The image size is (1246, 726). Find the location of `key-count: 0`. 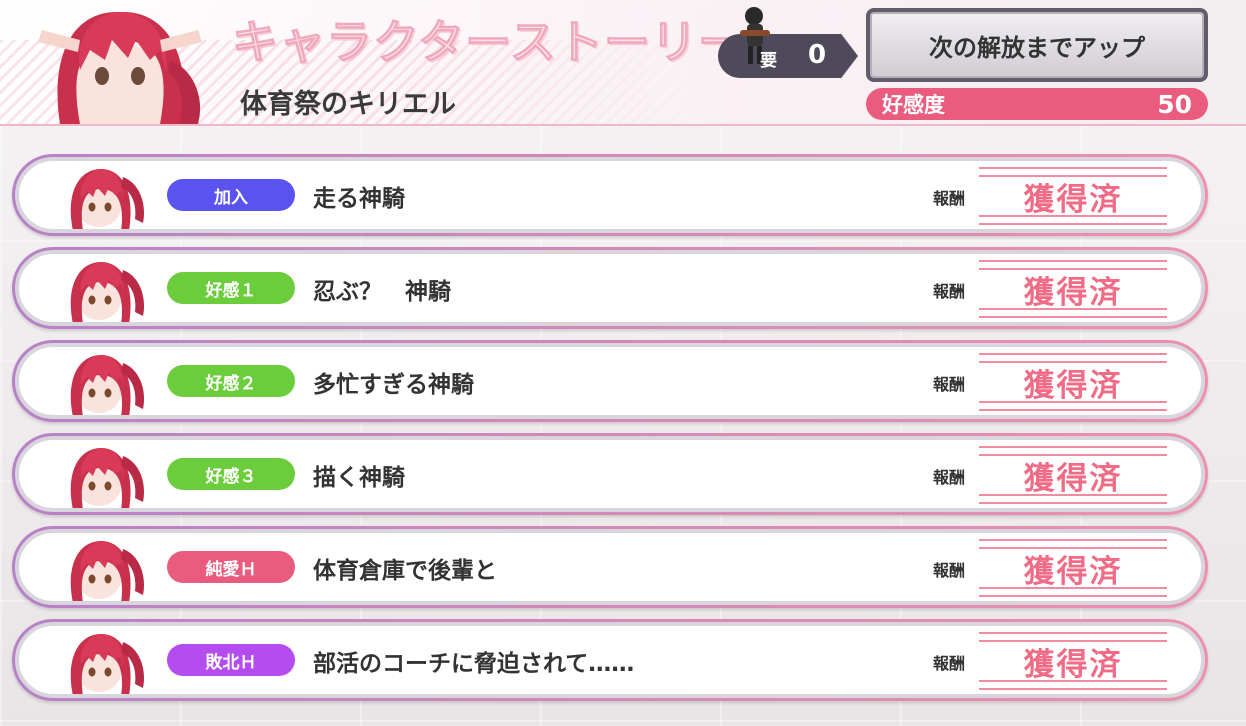

key-count: 0 is located at coordinates (817, 55).